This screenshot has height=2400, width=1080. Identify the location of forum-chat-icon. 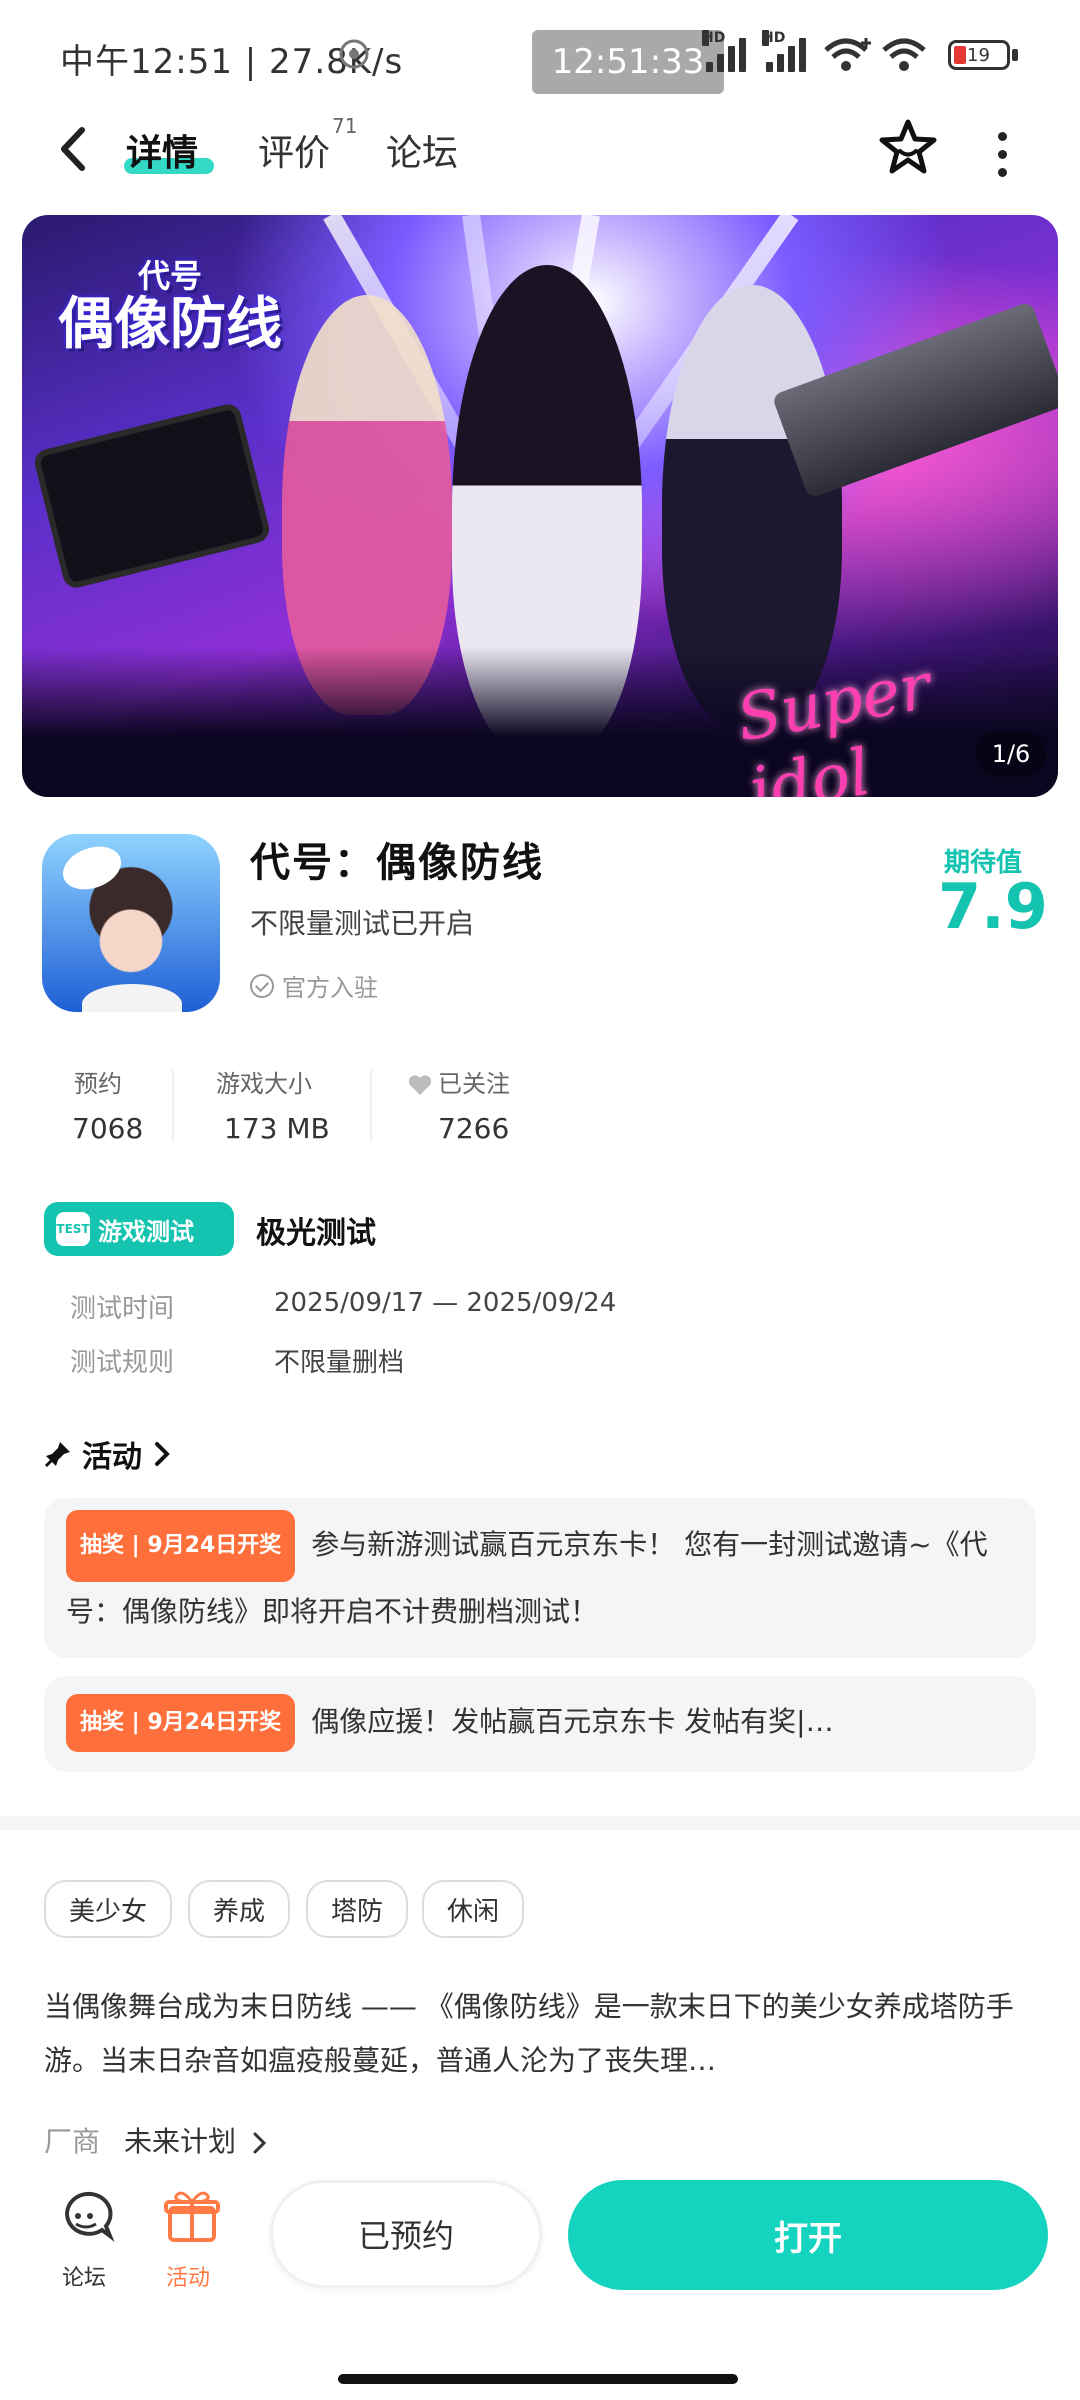
(86, 2216).